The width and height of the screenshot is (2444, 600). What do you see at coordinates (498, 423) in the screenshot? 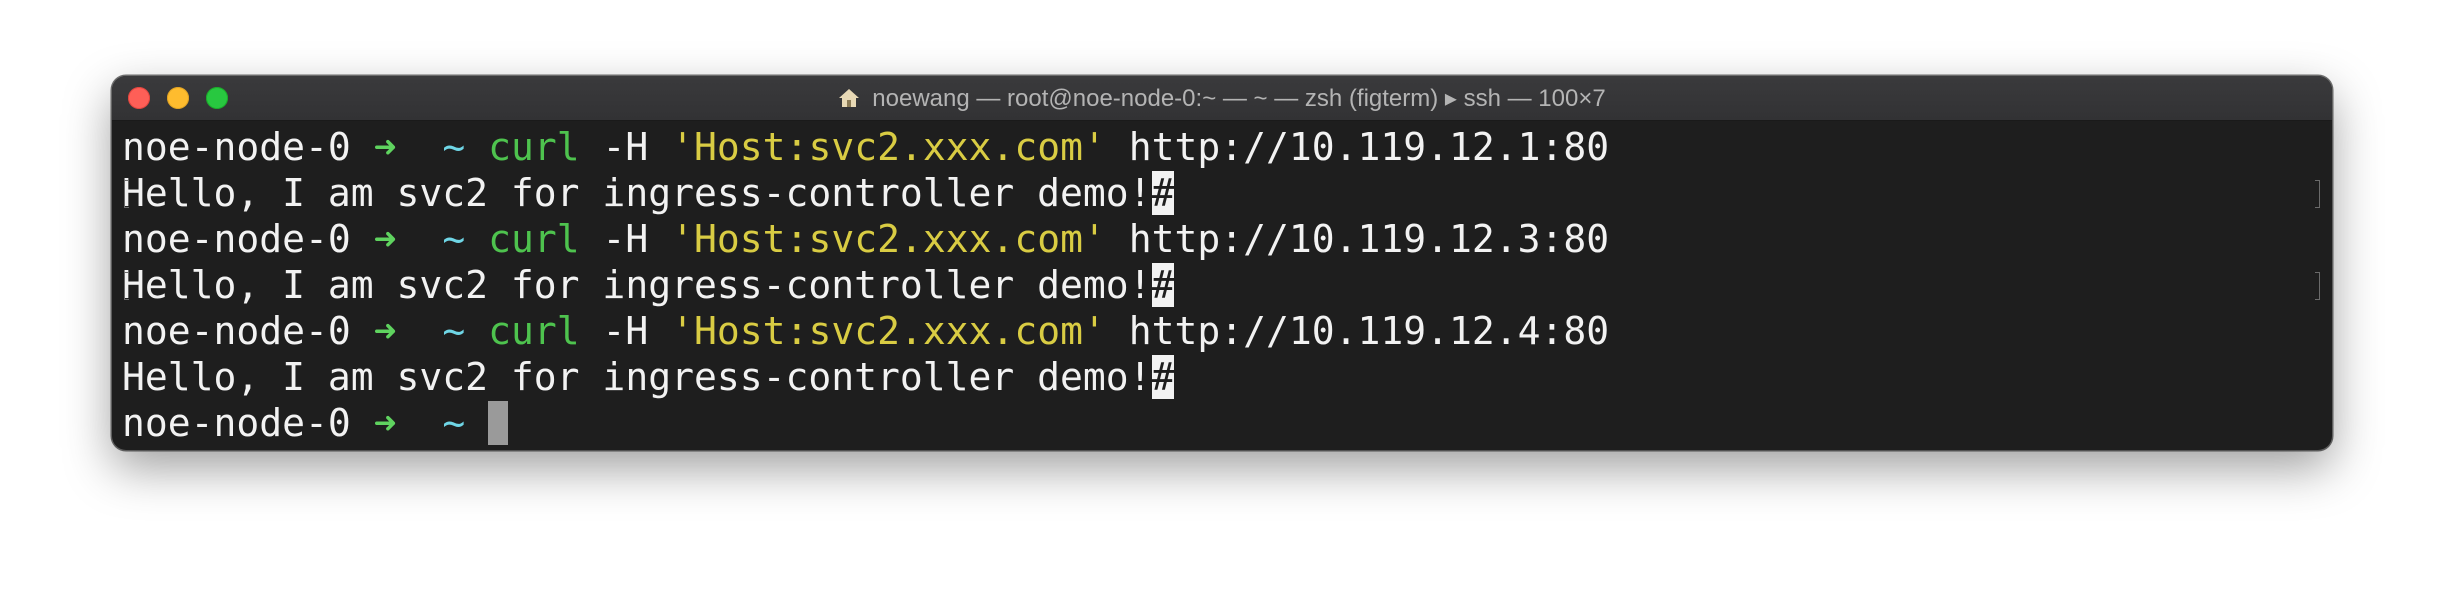
I see `text-cursor` at bounding box center [498, 423].